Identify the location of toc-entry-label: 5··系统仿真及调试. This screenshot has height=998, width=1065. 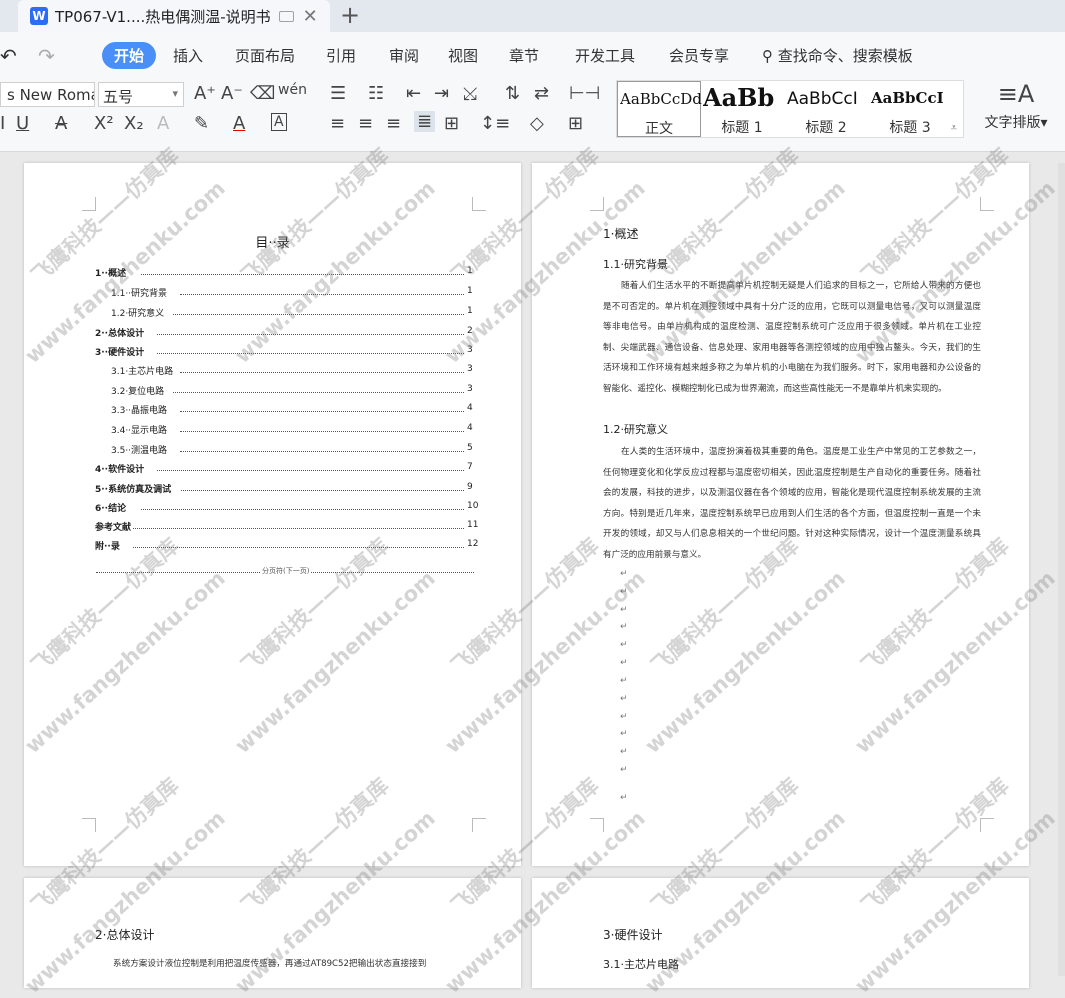
(133, 490).